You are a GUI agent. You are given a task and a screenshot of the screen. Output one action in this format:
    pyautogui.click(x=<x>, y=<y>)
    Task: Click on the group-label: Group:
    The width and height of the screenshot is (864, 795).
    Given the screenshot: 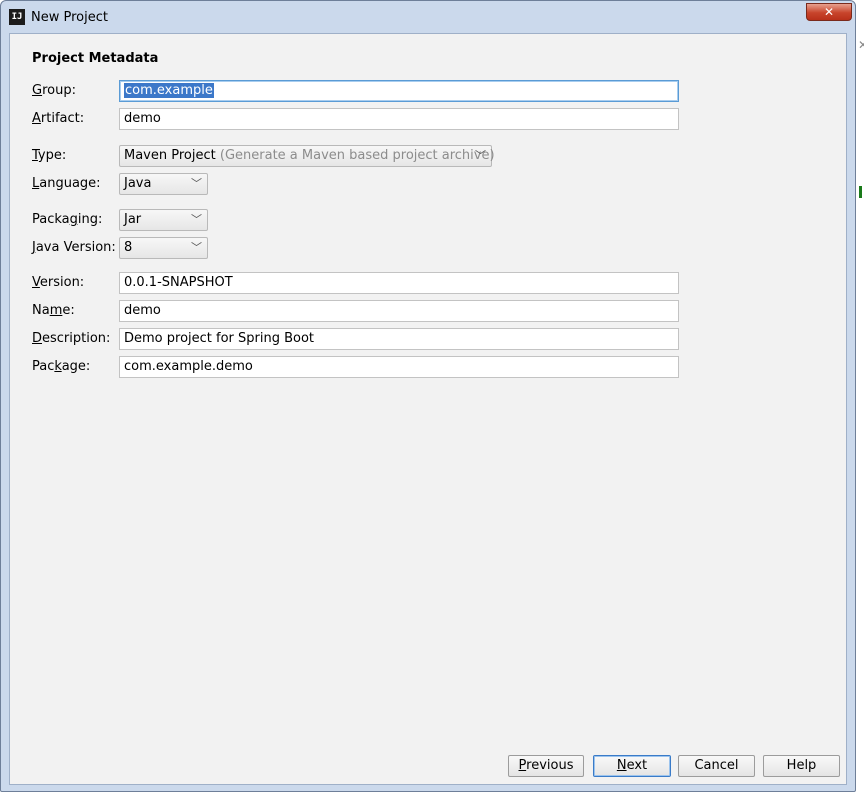 What is the action you would take?
    pyautogui.click(x=54, y=90)
    